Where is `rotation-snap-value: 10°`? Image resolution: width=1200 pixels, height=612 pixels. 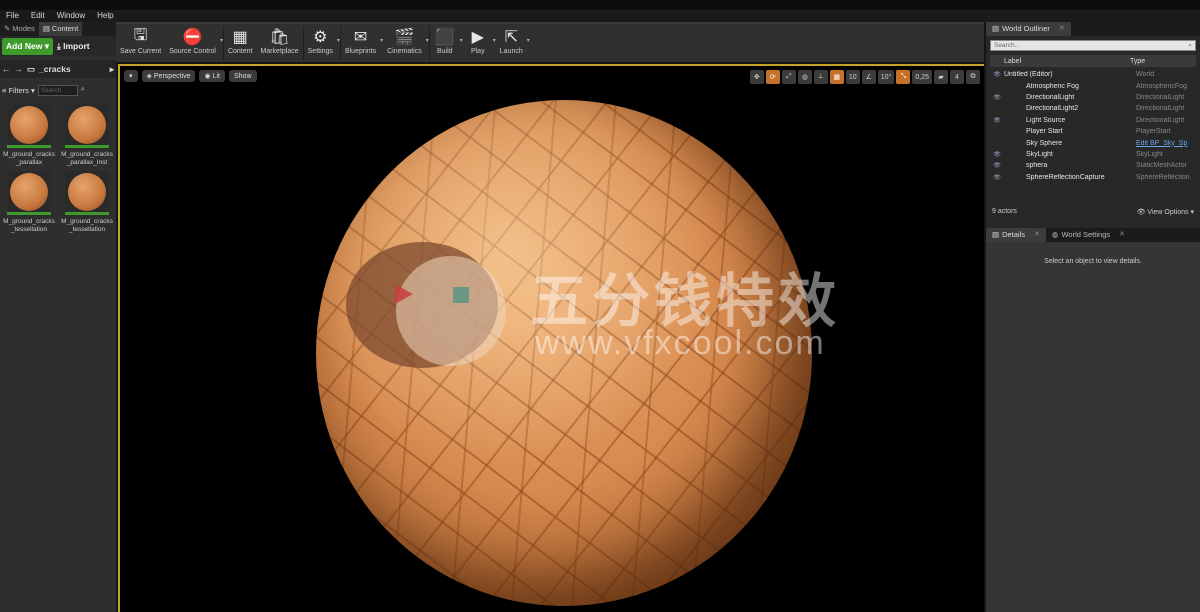 rotation-snap-value: 10° is located at coordinates (886, 77).